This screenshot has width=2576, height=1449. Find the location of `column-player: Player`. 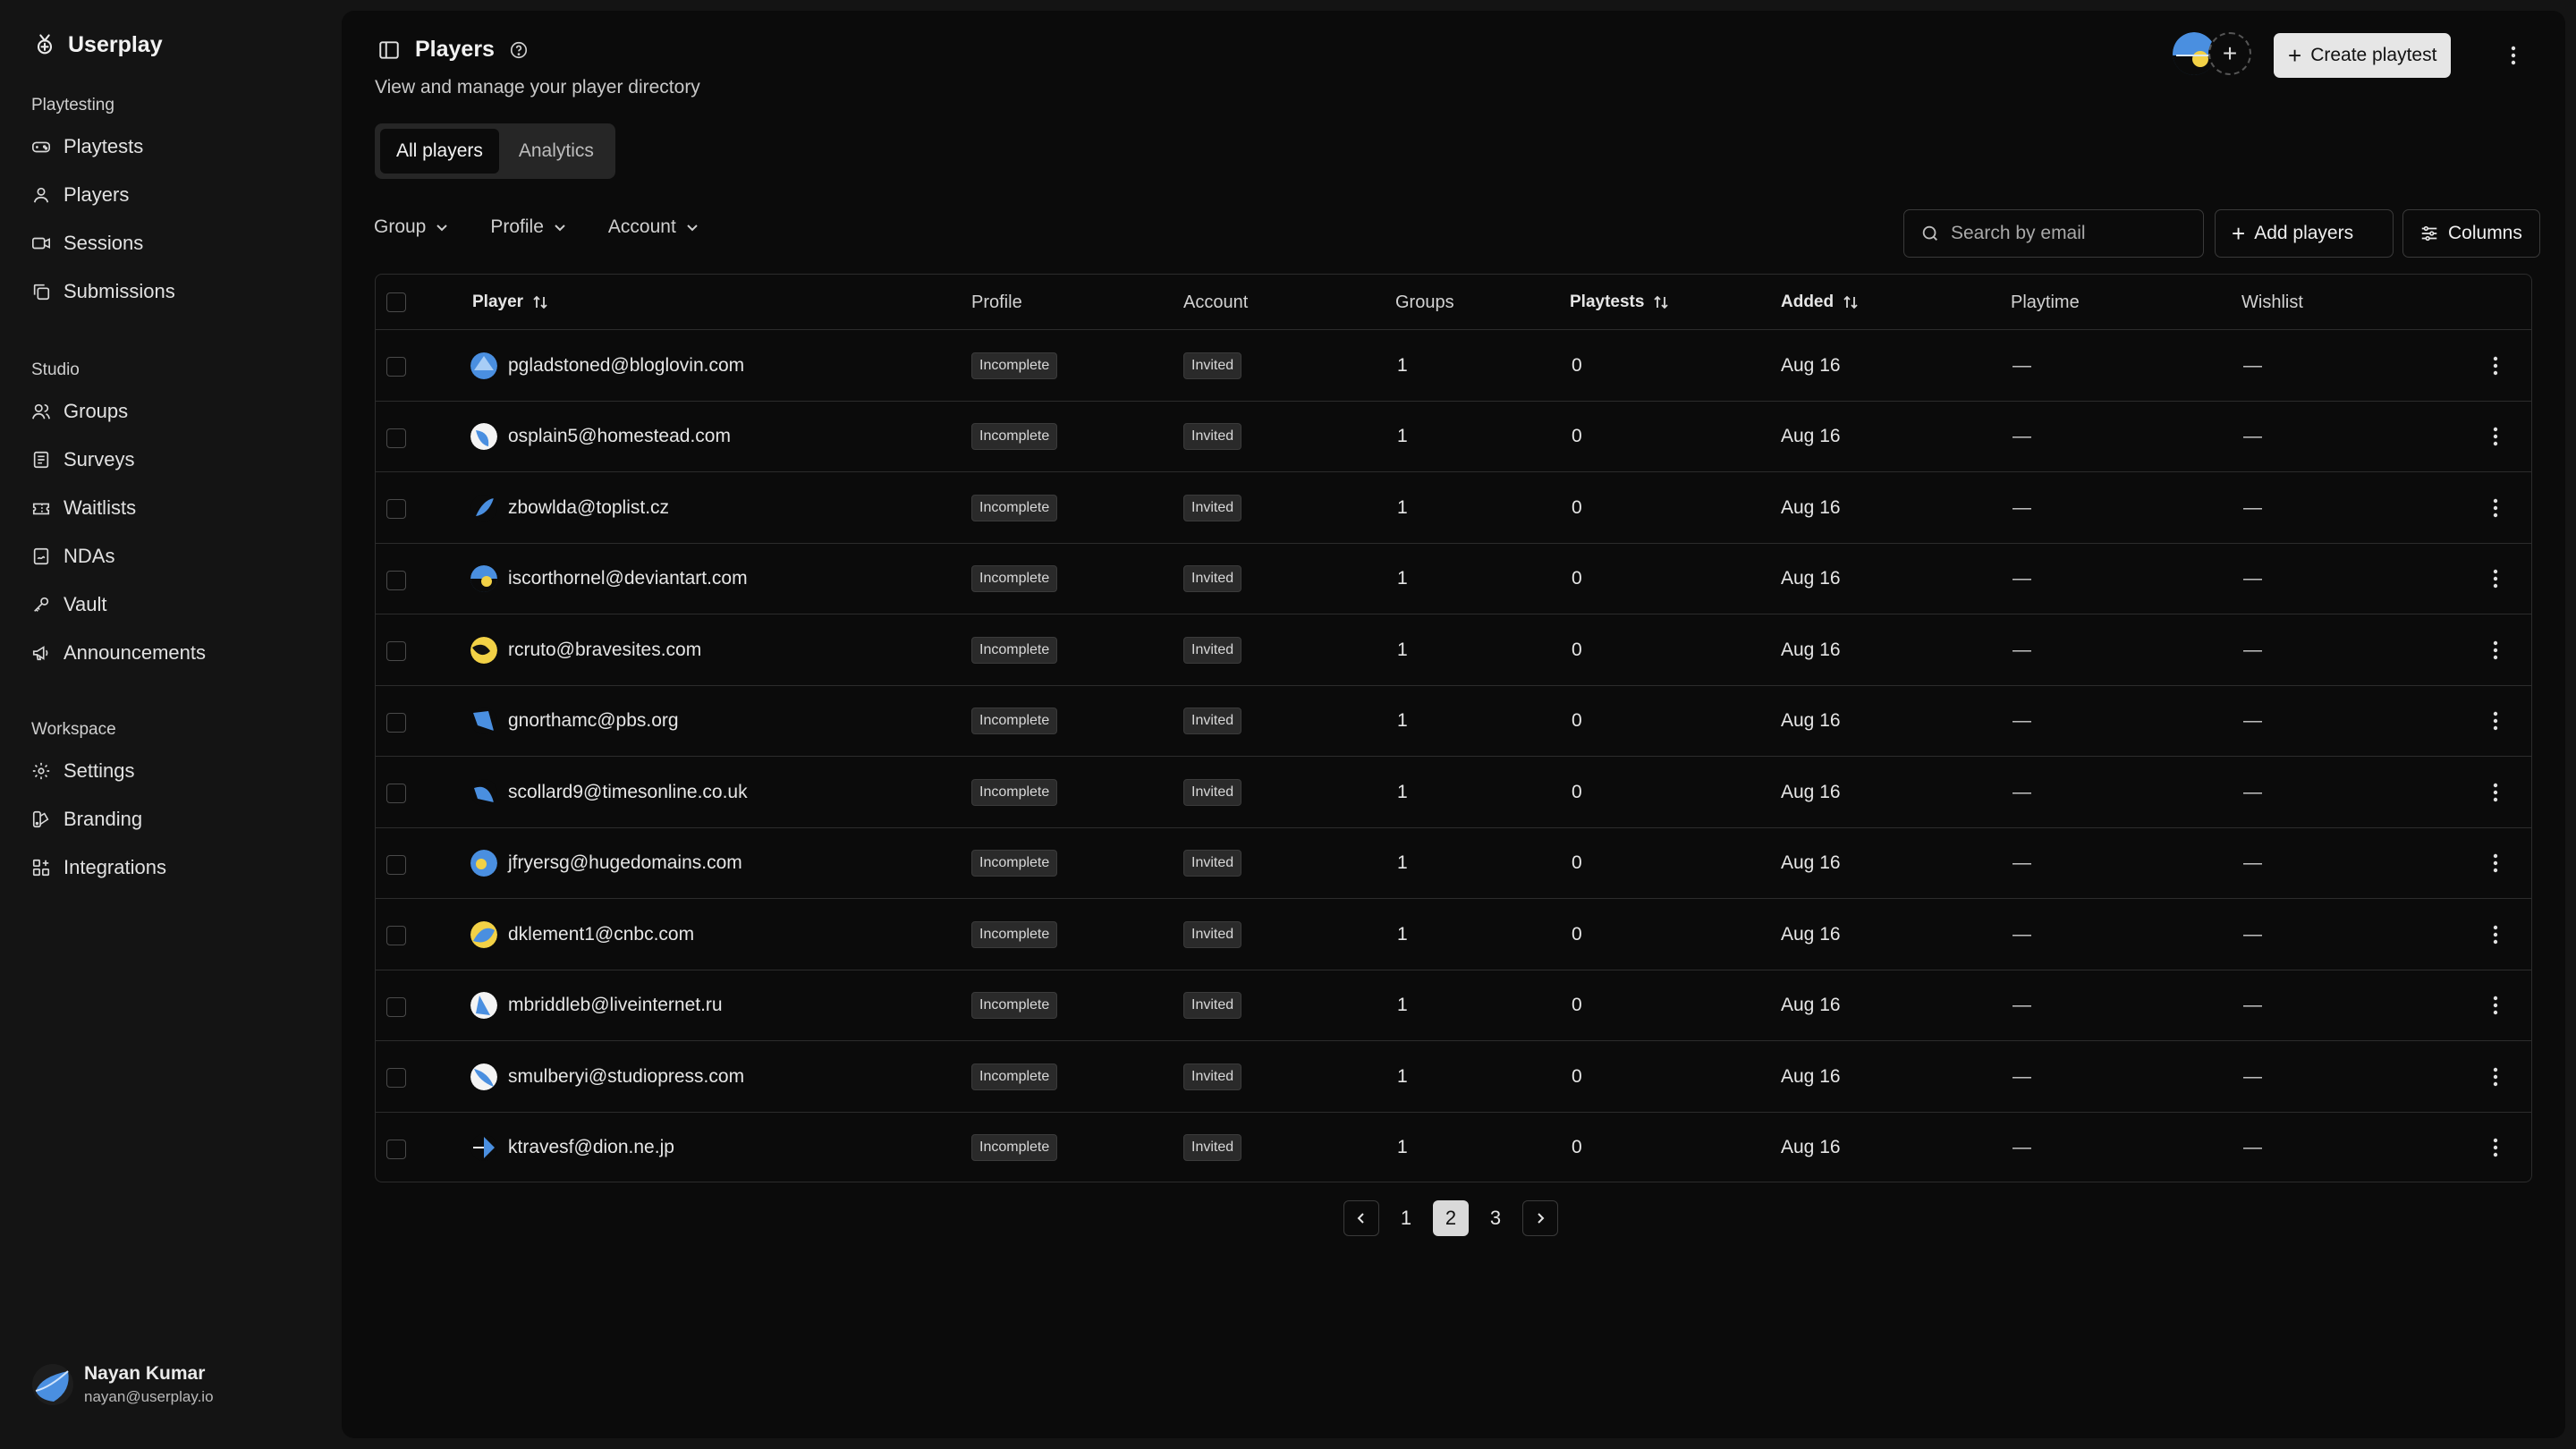

column-player: Player is located at coordinates (510, 302).